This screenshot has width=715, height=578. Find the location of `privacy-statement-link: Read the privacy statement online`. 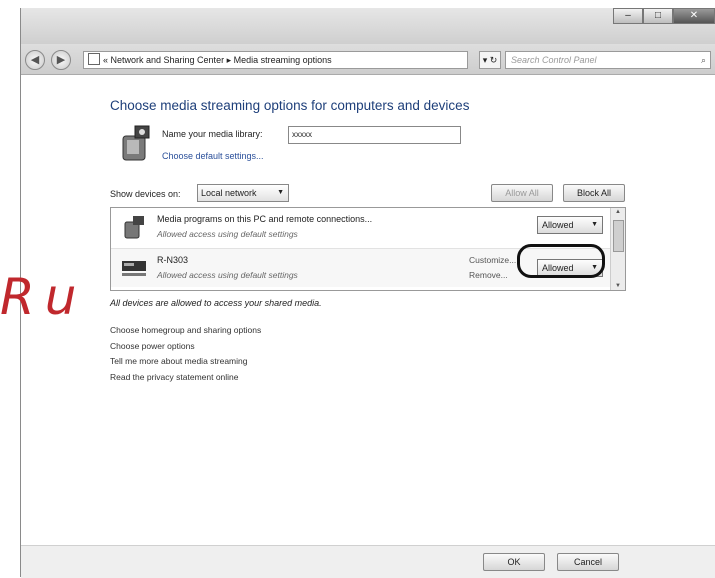

privacy-statement-link: Read the privacy statement online is located at coordinates (185, 378).